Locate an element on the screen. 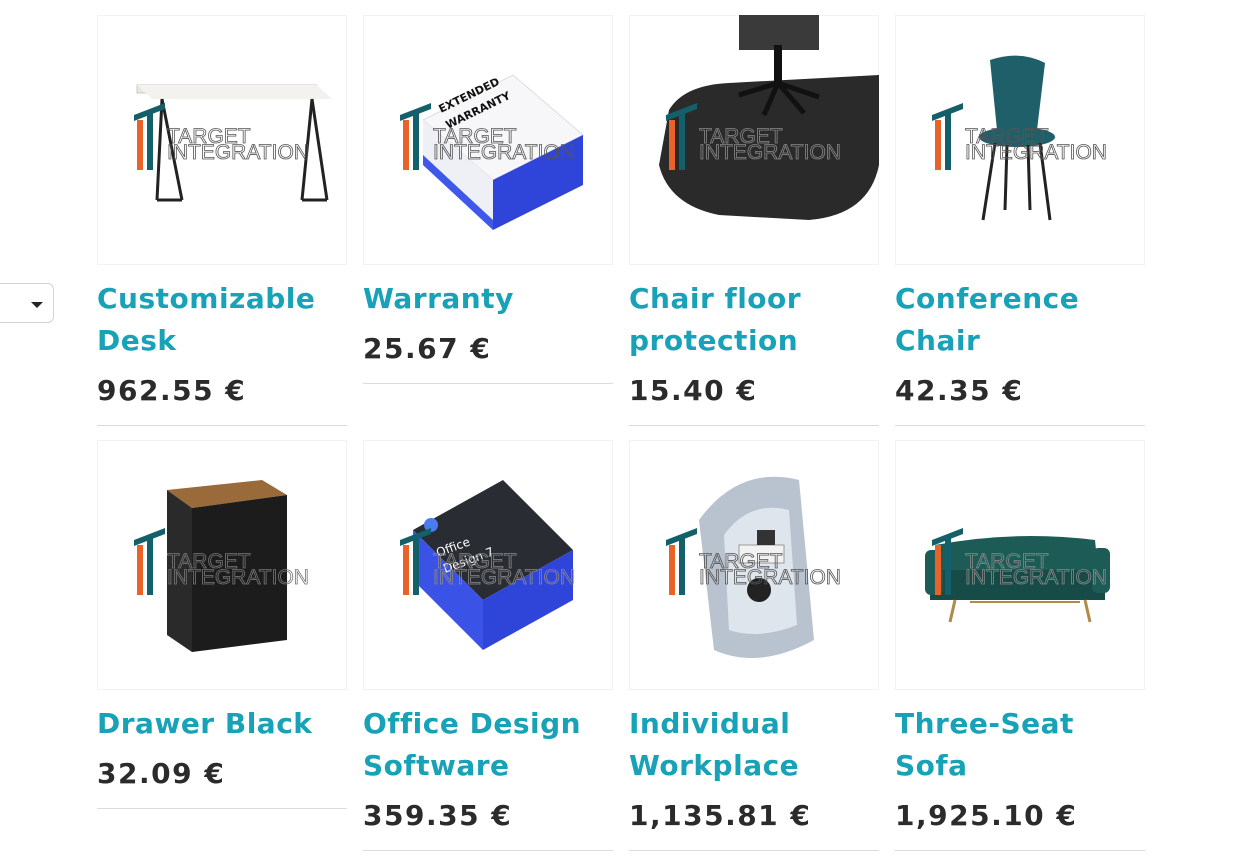 The height and width of the screenshot is (867, 1233). product-price: 1,925.10 € is located at coordinates (986, 815).